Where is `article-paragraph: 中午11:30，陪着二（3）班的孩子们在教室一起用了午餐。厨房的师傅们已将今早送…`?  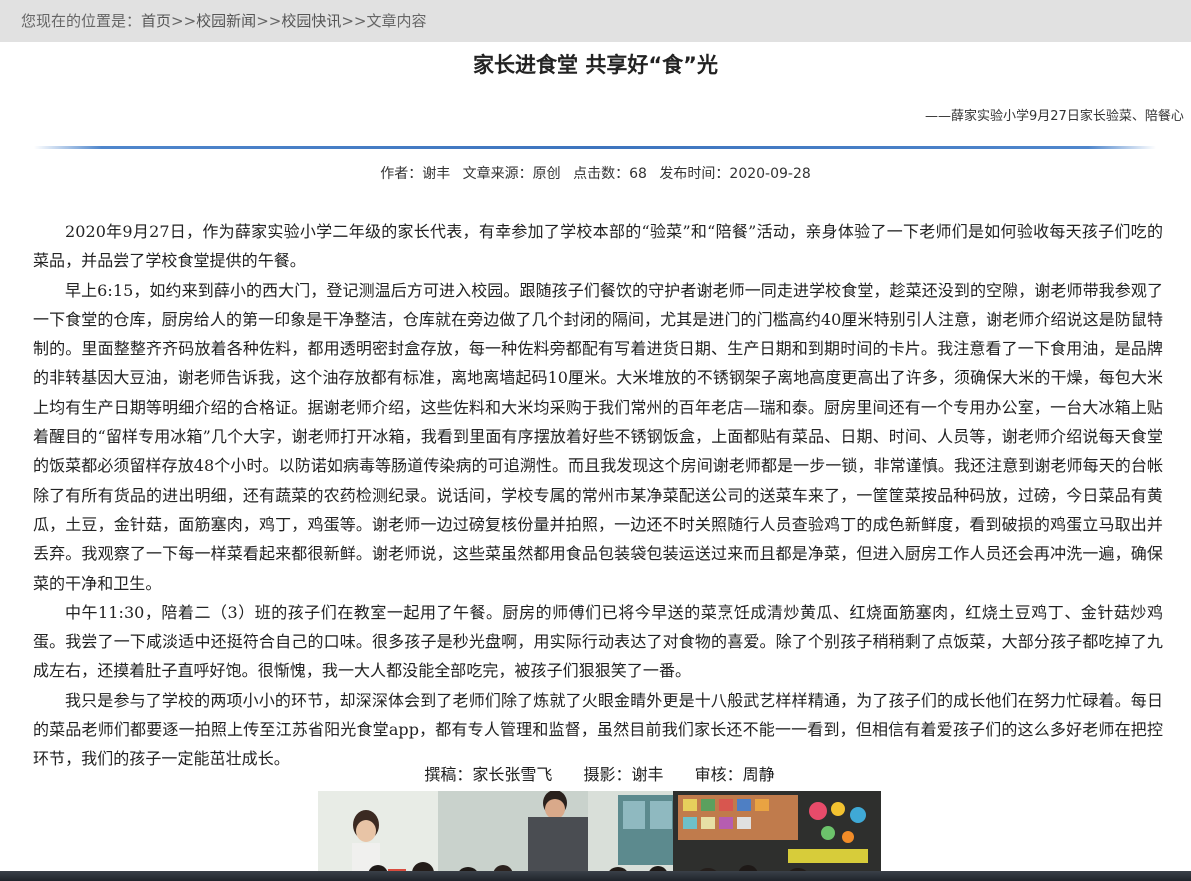 article-paragraph: 中午11:30，陪着二（3）班的孩子们在教室一起用了午餐。厨房的师傅们已将今早送… is located at coordinates (598, 641).